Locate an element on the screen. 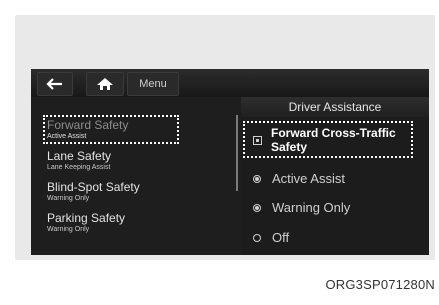 This screenshot has height=305, width=439. radio-warning-only is located at coordinates (257, 208).